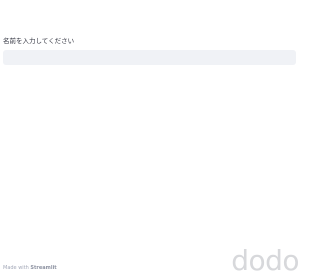  Describe the element at coordinates (149, 57) in the screenshot. I see `name-input` at that location.